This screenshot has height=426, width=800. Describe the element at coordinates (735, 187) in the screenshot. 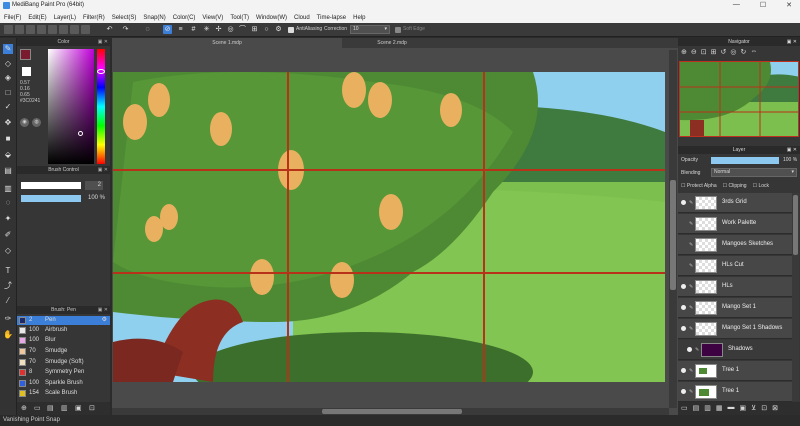

I see `clipping-checkbox: ☐ Clipping` at that location.